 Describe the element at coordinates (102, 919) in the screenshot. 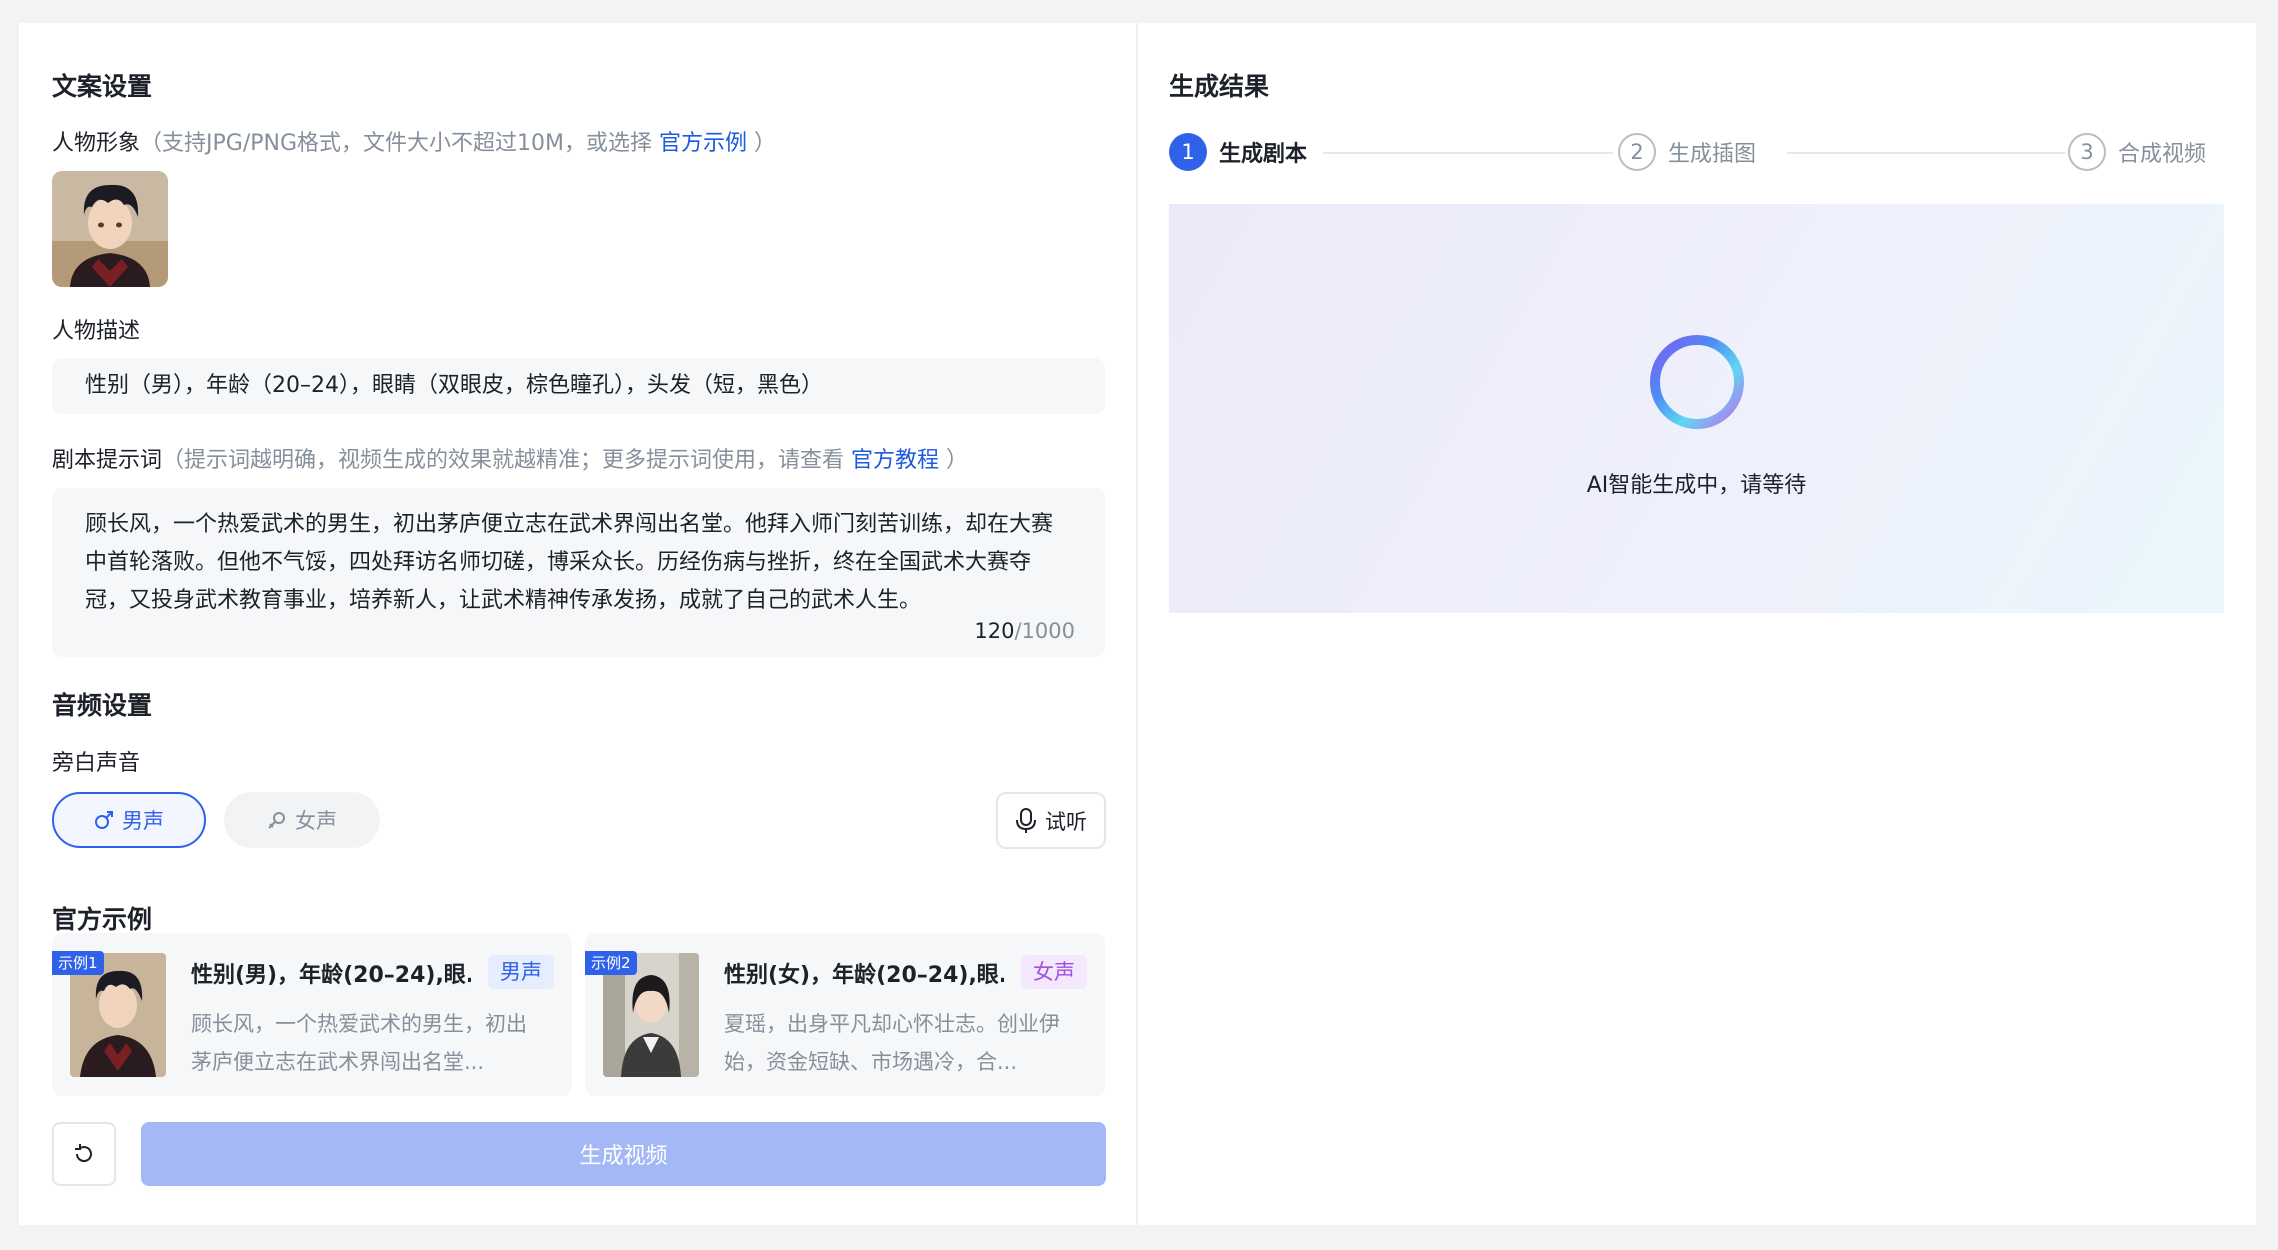

I see `official-examples-title: 官方示例` at that location.